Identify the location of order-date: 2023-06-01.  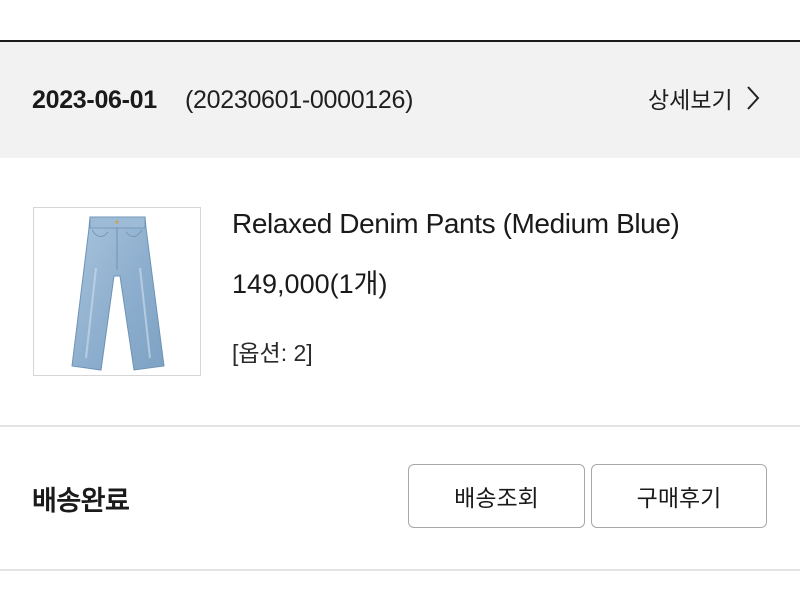
(94, 100).